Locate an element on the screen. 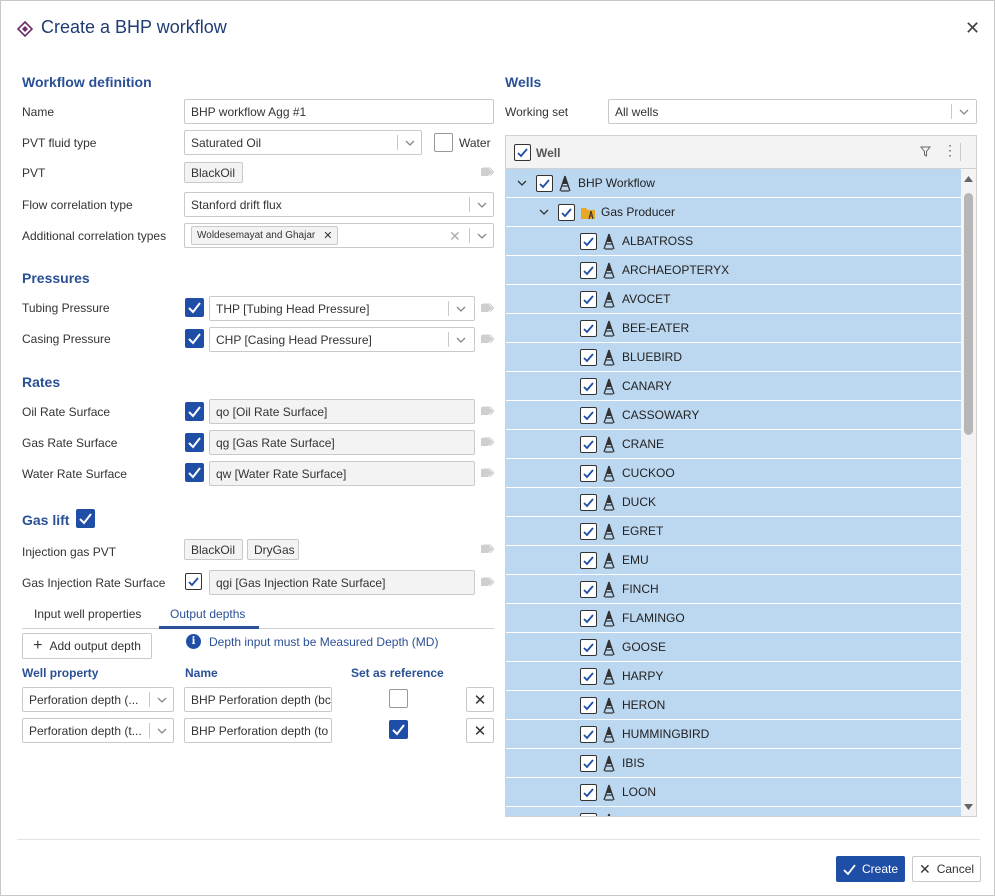 The width and height of the screenshot is (995, 896). scroll-thumb is located at coordinates (968, 314).